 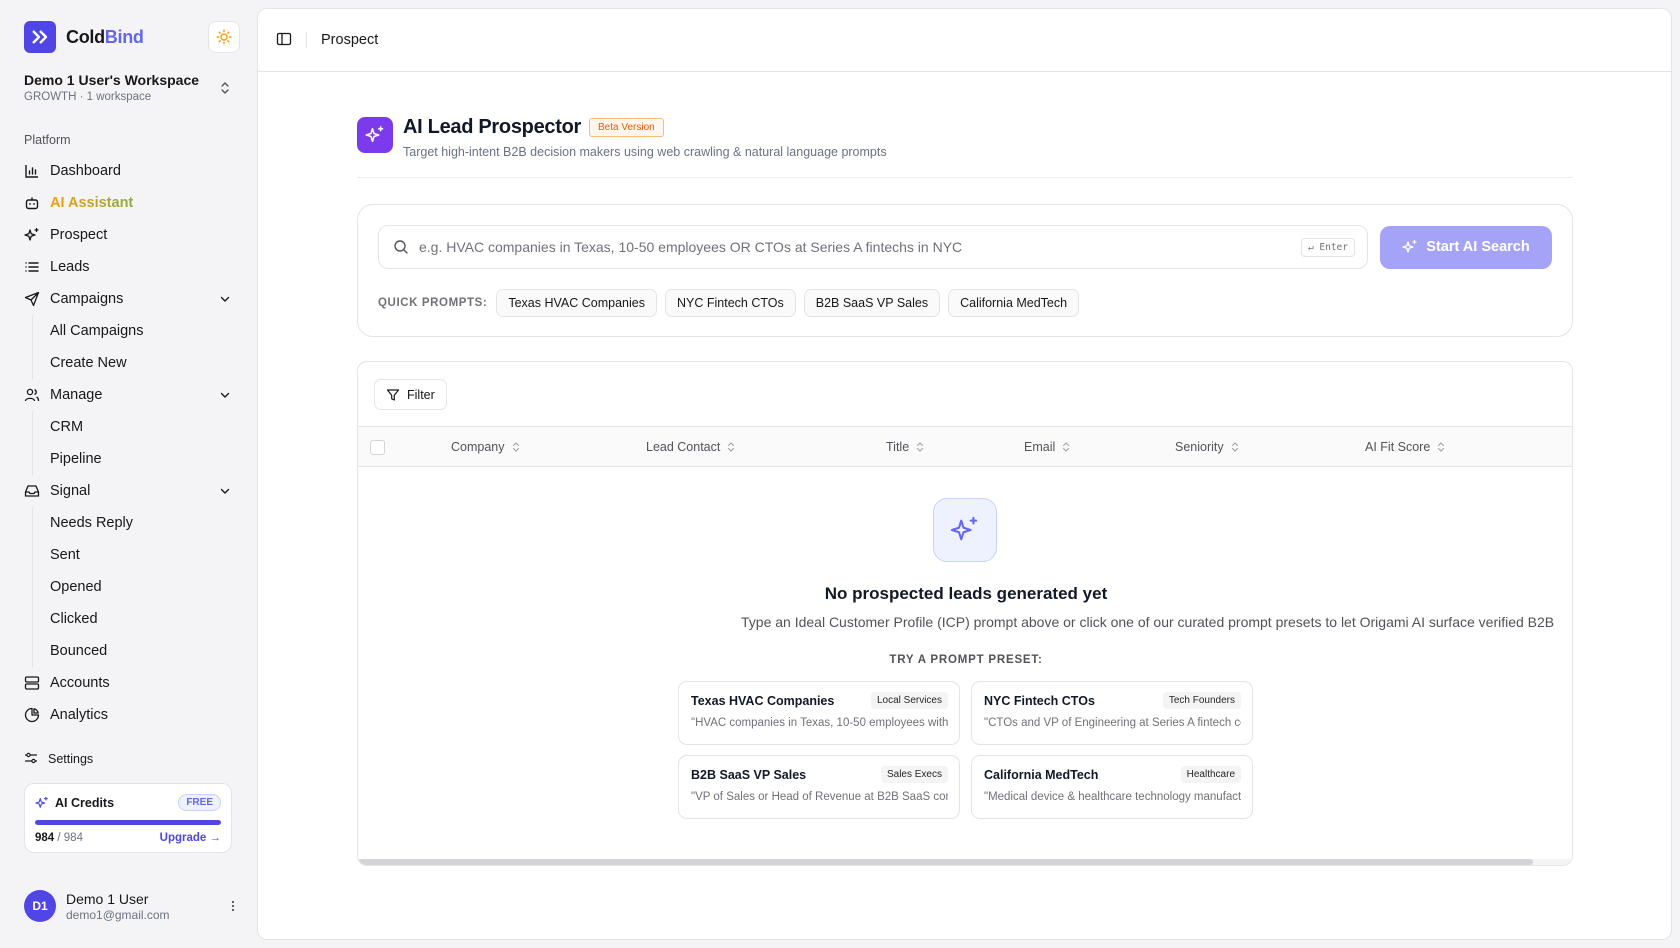 I want to click on sidebar-item-label: Leads, so click(x=70, y=267).